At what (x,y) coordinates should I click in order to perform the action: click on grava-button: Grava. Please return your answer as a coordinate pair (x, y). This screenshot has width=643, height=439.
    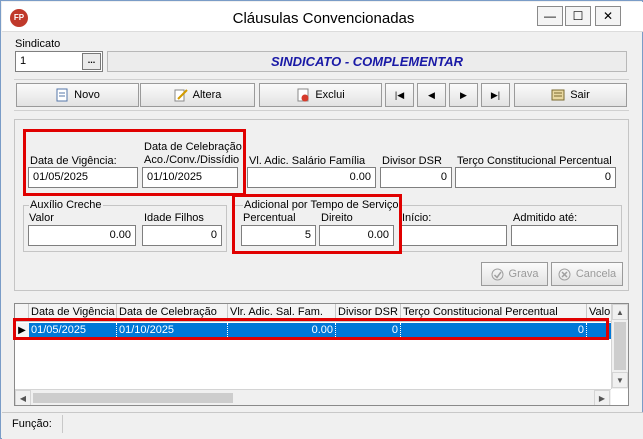
    Looking at the image, I should click on (514, 274).